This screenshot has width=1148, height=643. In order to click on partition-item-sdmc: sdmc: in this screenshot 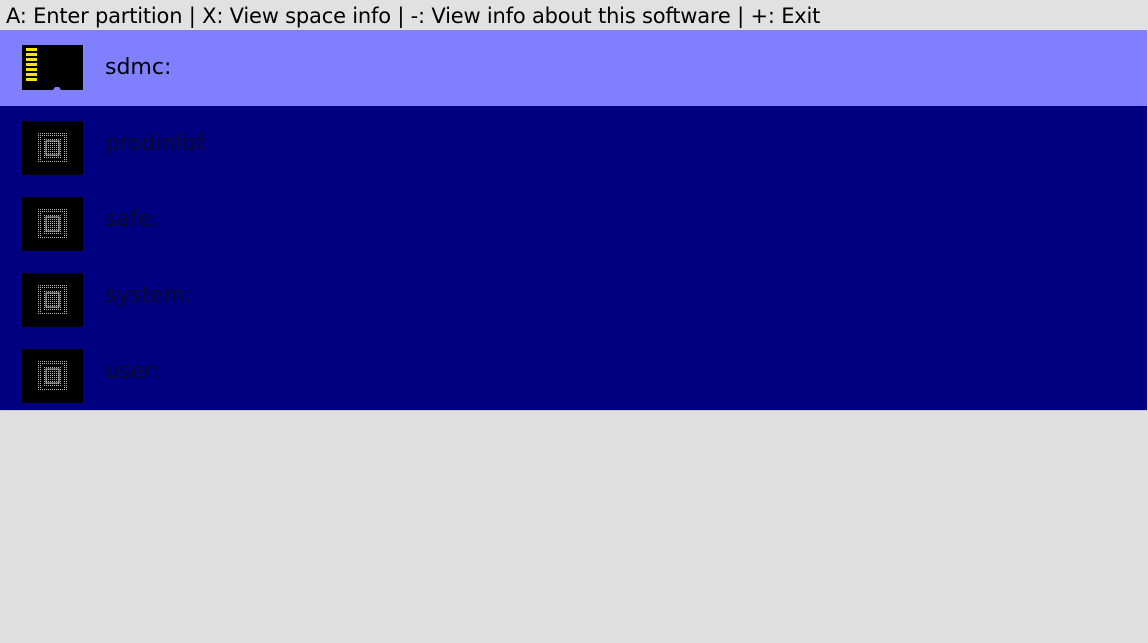, I will do `click(573, 68)`.